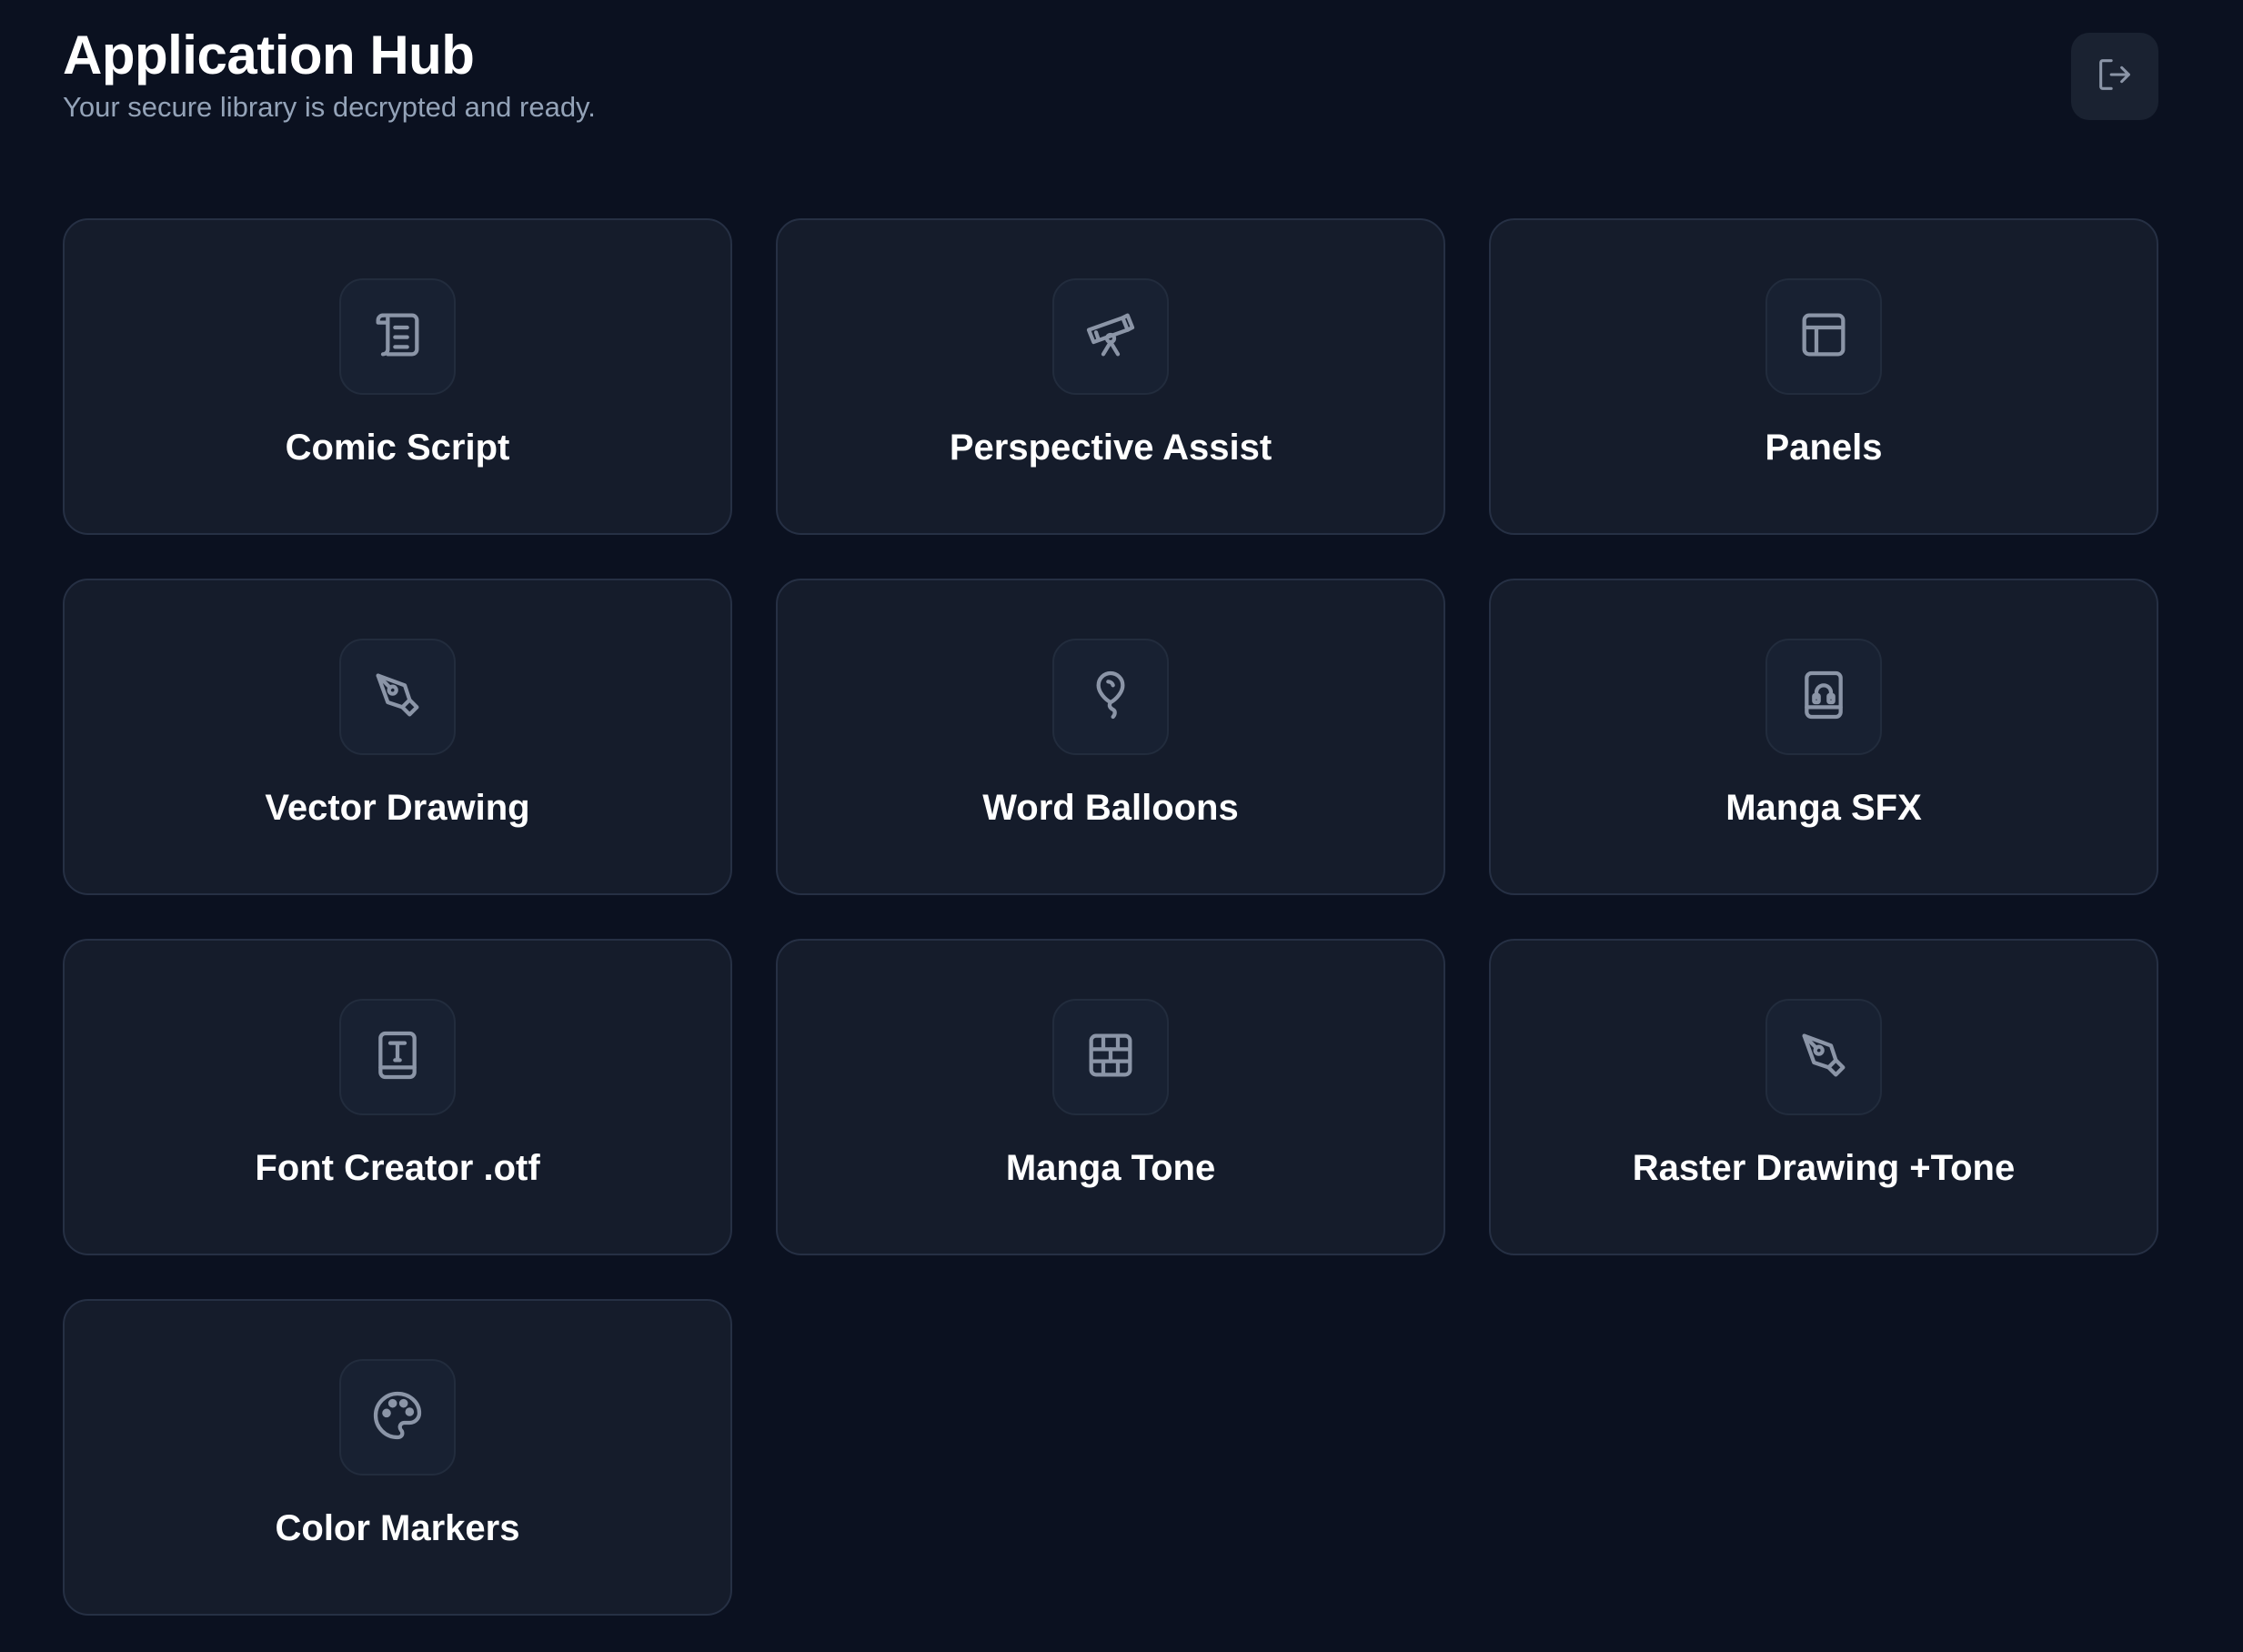  What do you see at coordinates (1110, 808) in the screenshot?
I see `app-label: Word Balloons` at bounding box center [1110, 808].